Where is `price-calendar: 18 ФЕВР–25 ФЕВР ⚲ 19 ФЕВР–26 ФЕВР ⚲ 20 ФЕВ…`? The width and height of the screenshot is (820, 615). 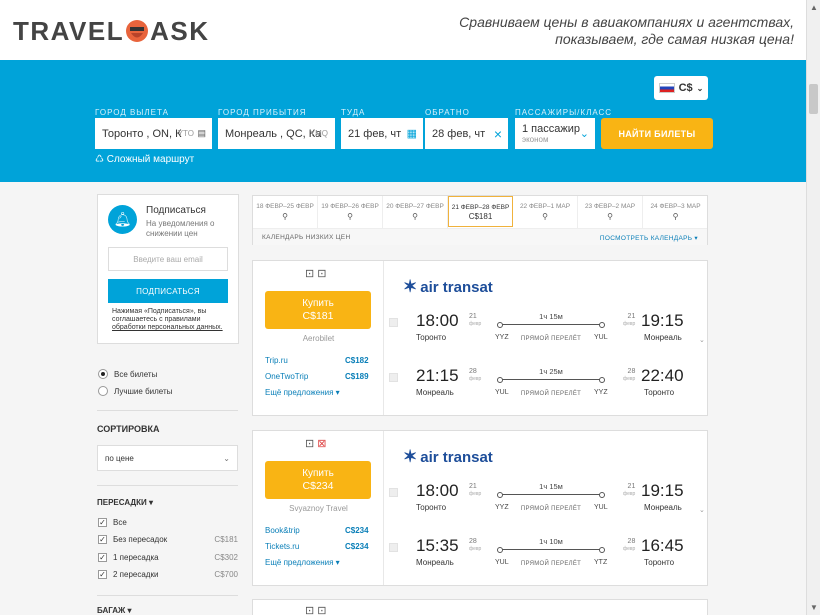 price-calendar: 18 ФЕВР–25 ФЕВР ⚲ 19 ФЕВР–26 ФЕВР ⚲ 20 ФЕВ… is located at coordinates (480, 220).